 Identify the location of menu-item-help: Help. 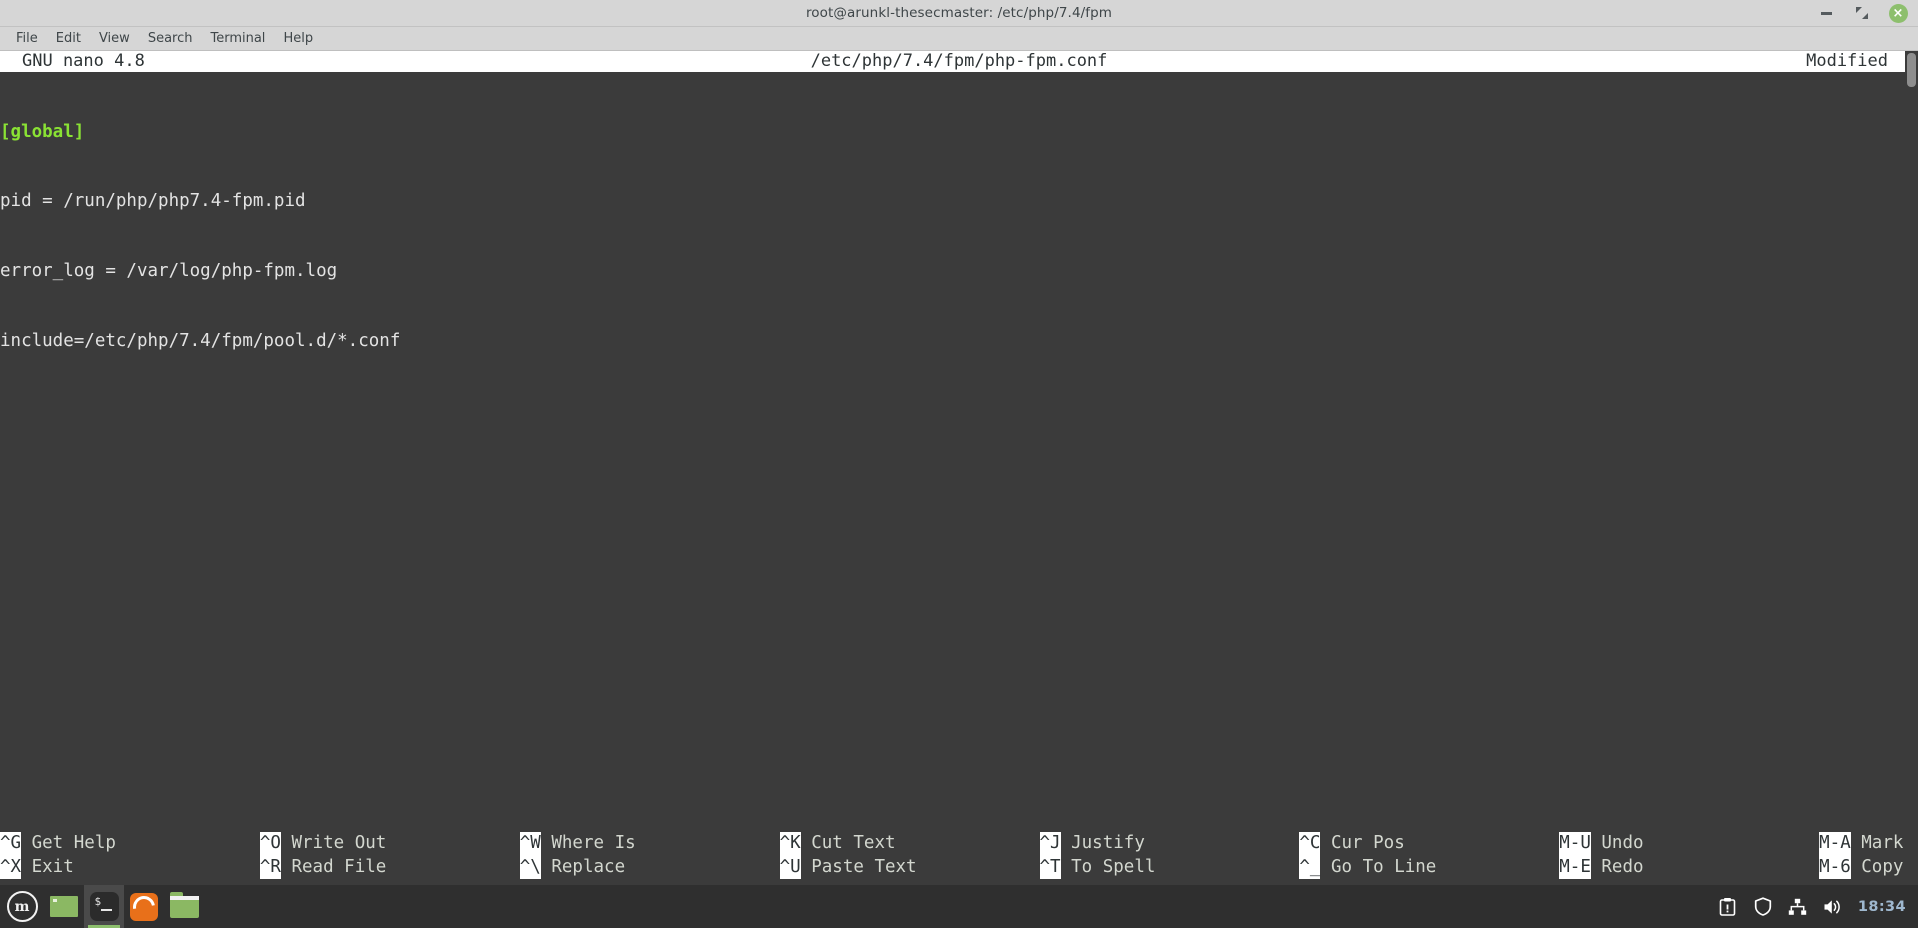
(298, 38).